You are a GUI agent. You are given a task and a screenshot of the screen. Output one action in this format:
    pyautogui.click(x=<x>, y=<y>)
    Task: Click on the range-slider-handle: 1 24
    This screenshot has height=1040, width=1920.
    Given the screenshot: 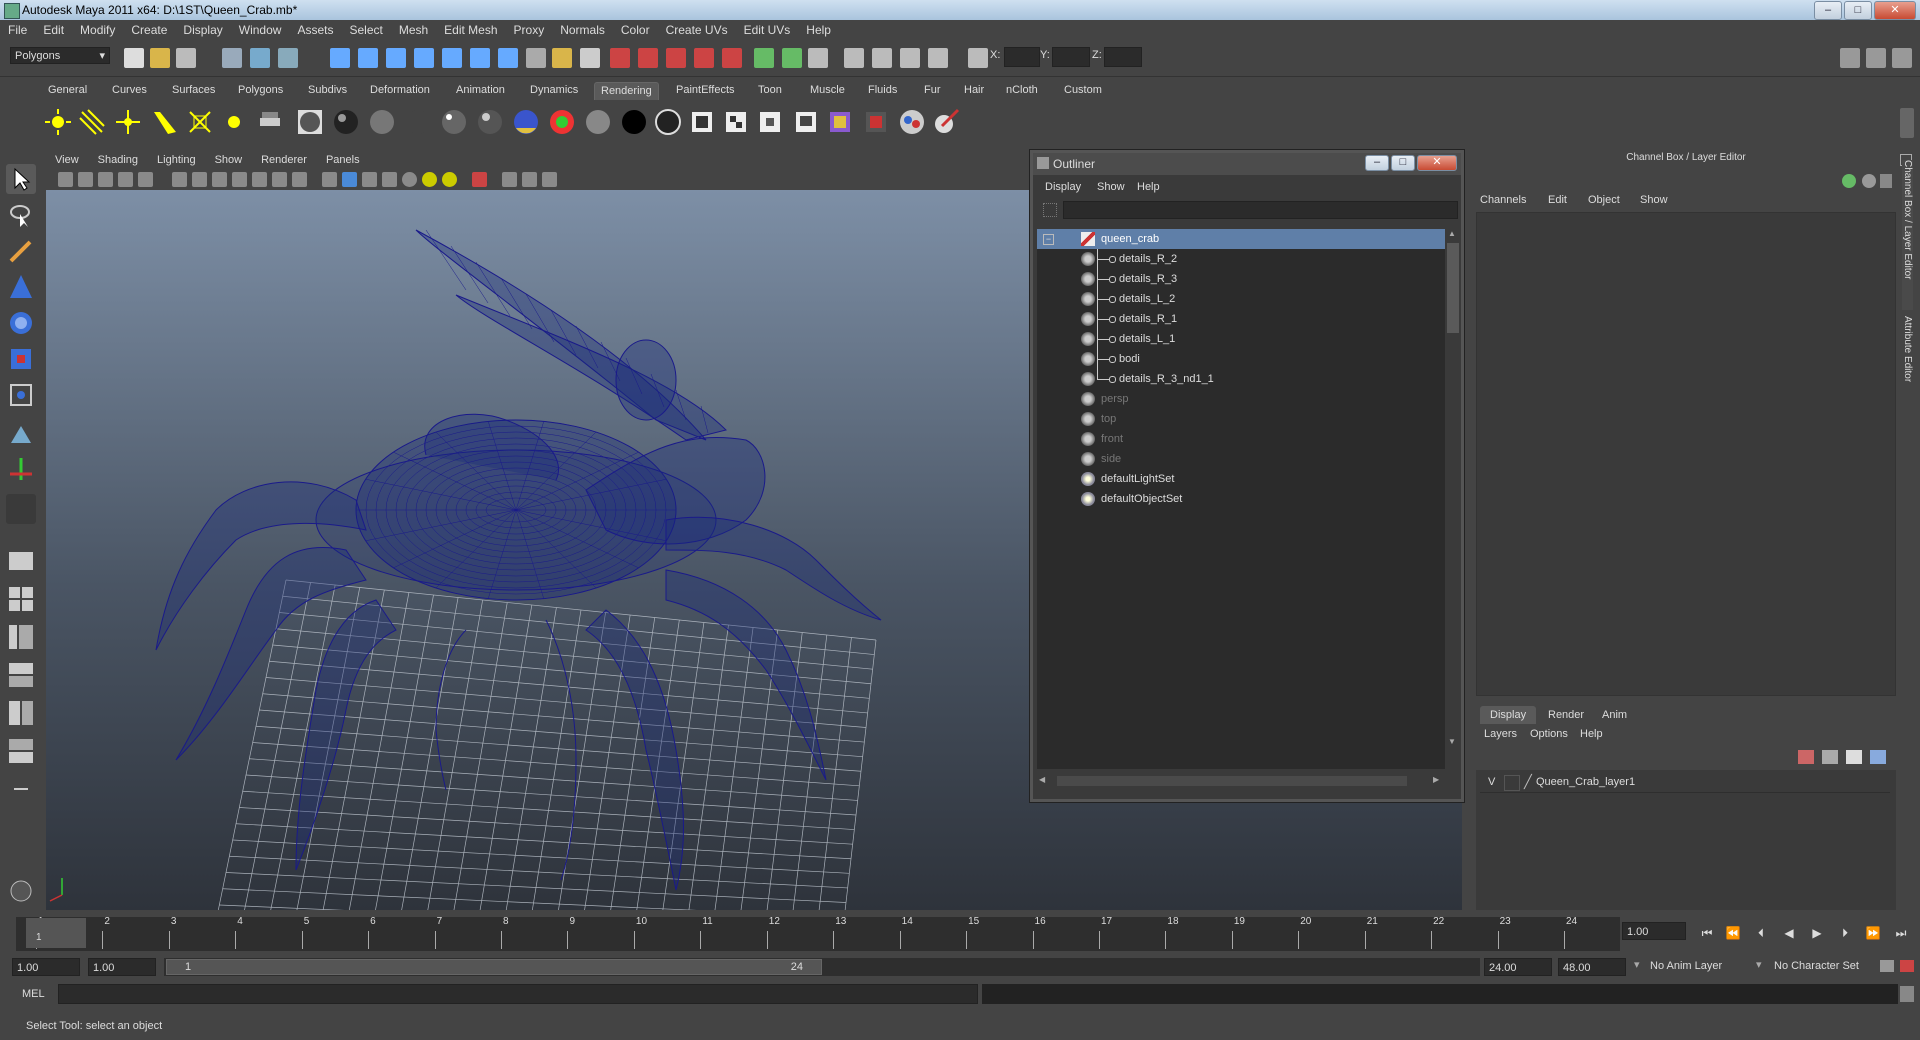 What is the action you would take?
    pyautogui.click(x=494, y=967)
    